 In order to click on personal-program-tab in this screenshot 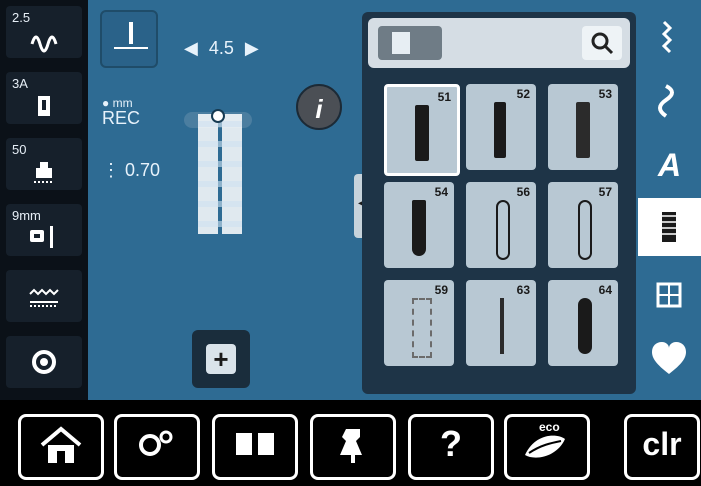, I will do `click(669, 359)`.